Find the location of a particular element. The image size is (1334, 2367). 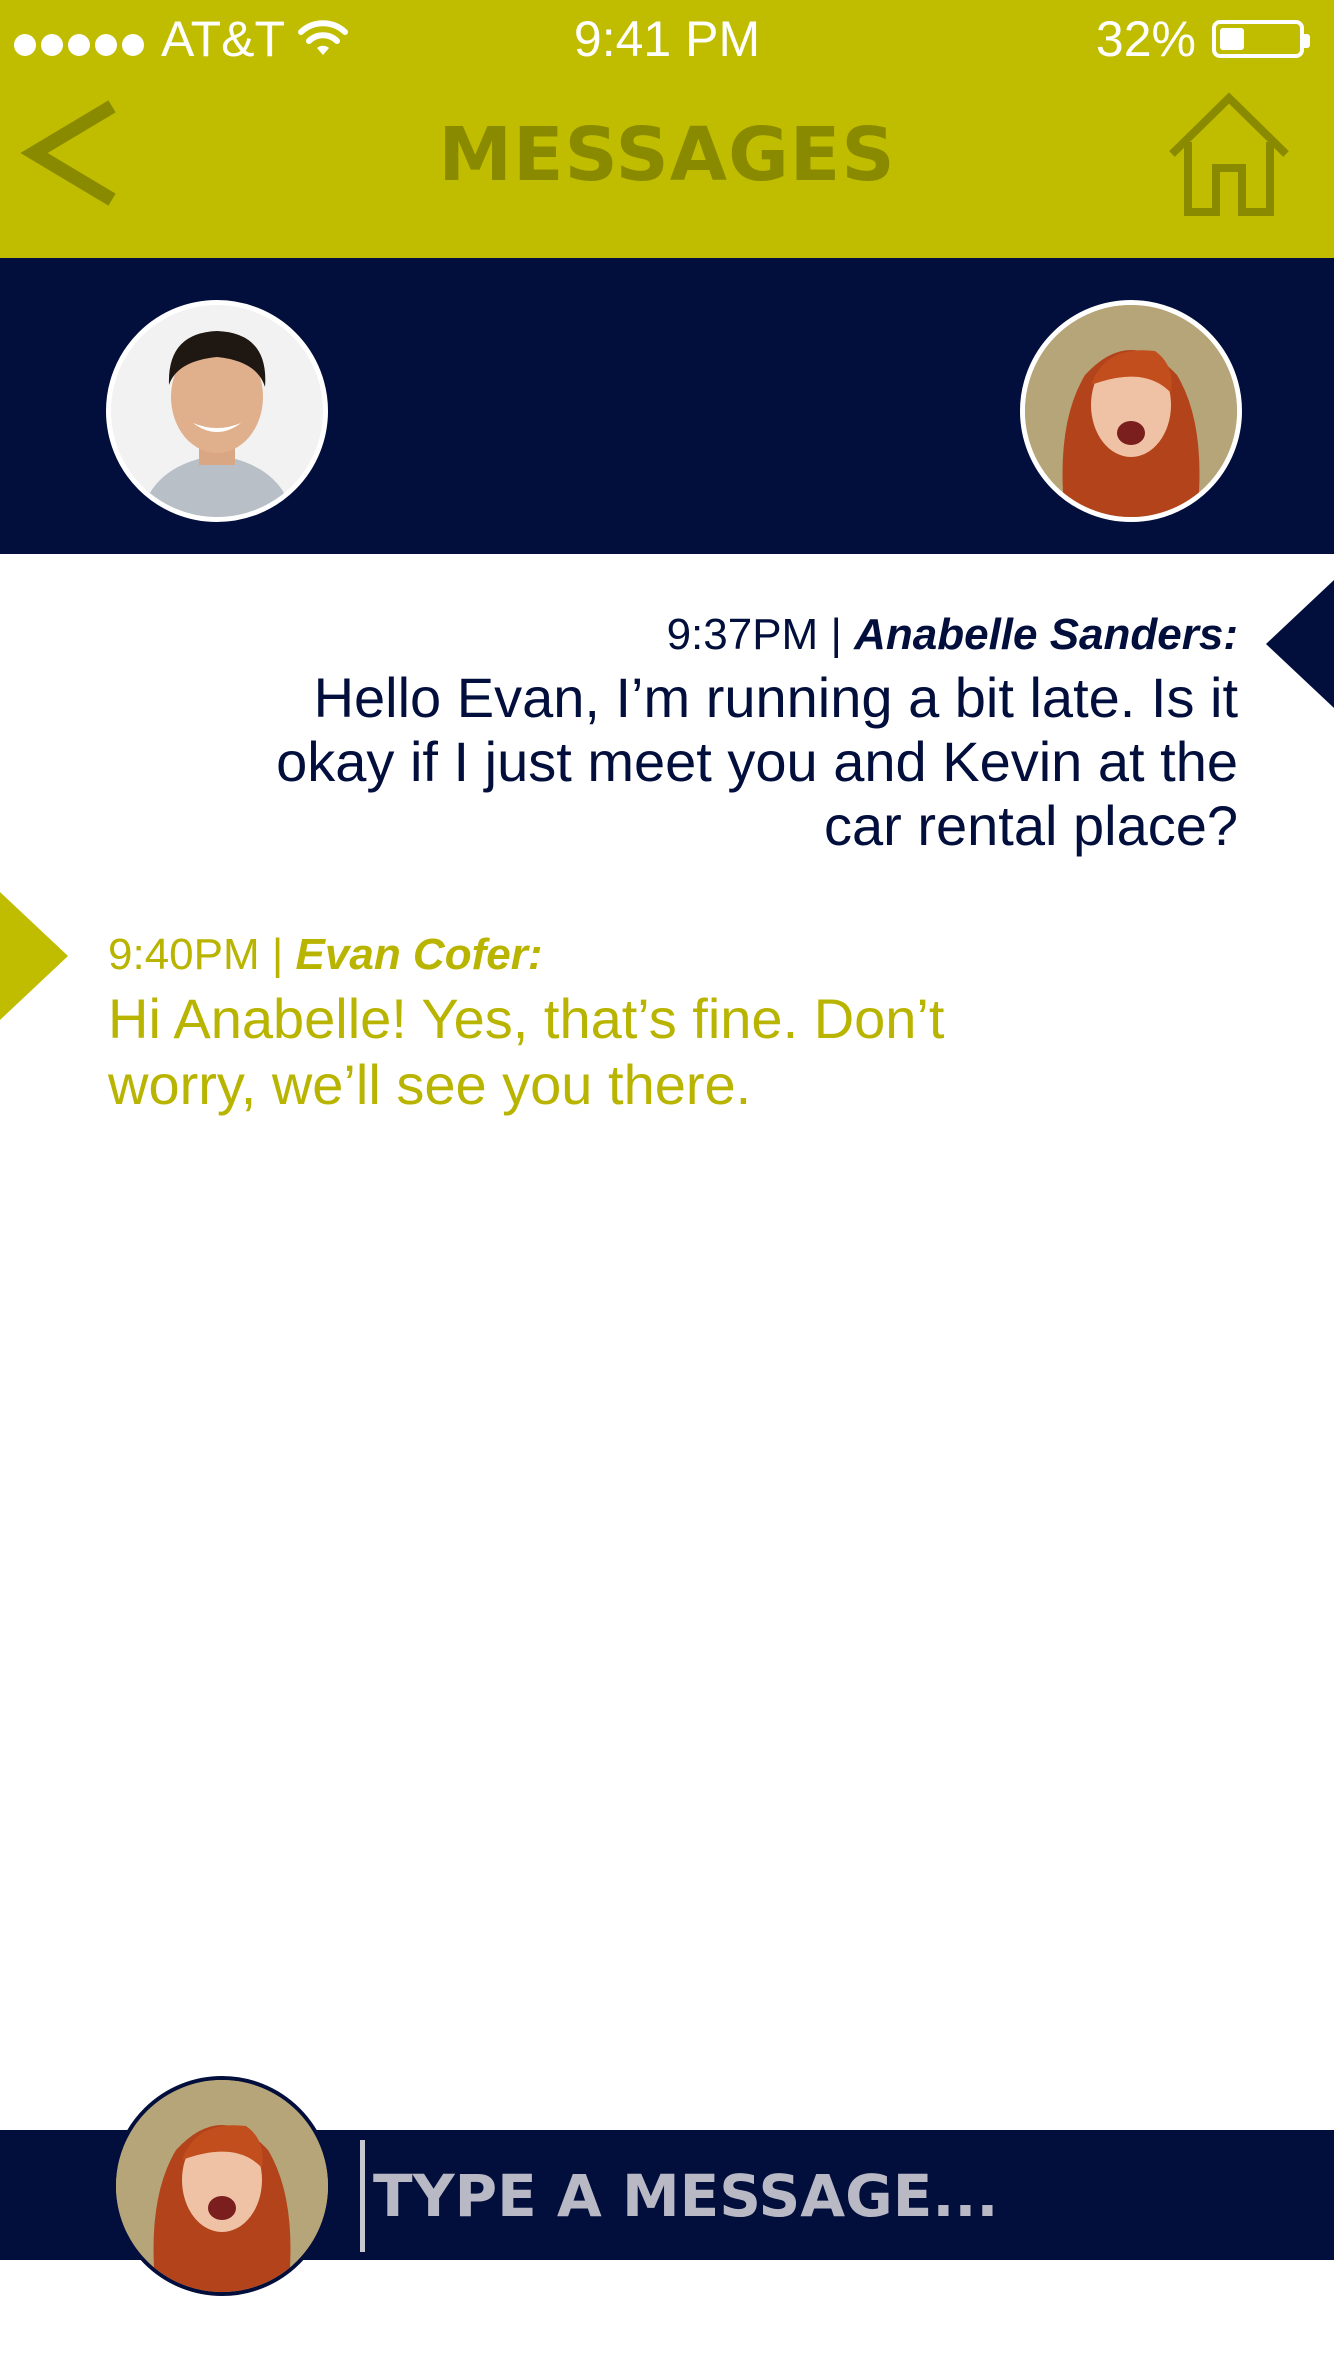

incoming-indicator-right is located at coordinates (1300, 644).